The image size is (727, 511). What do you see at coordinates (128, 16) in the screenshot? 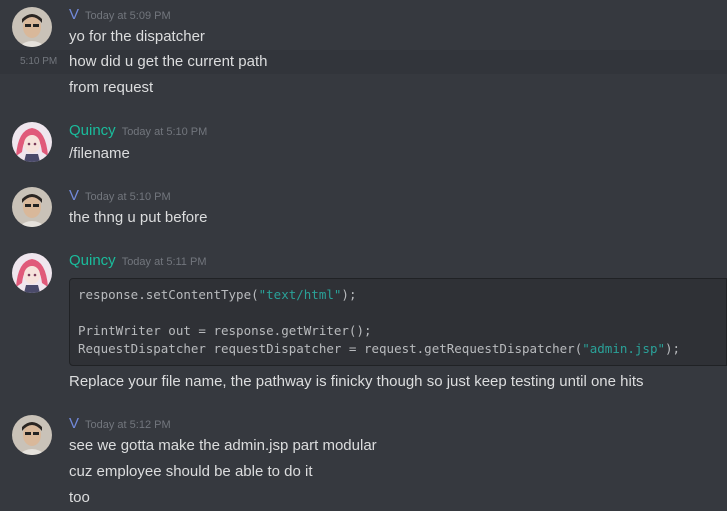
I see `timestamp: Today at 5:09 PM` at bounding box center [128, 16].